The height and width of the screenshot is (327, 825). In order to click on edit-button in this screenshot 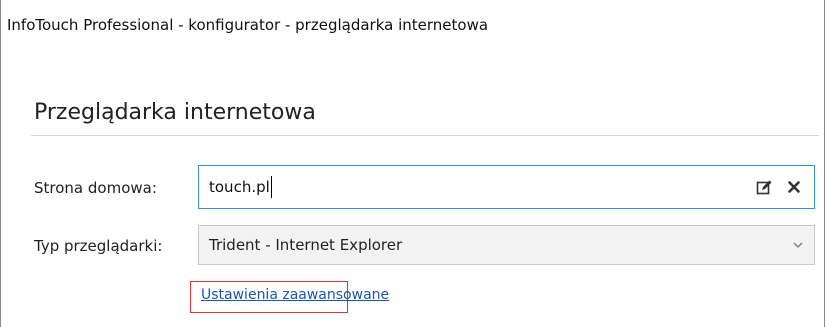, I will do `click(764, 187)`.